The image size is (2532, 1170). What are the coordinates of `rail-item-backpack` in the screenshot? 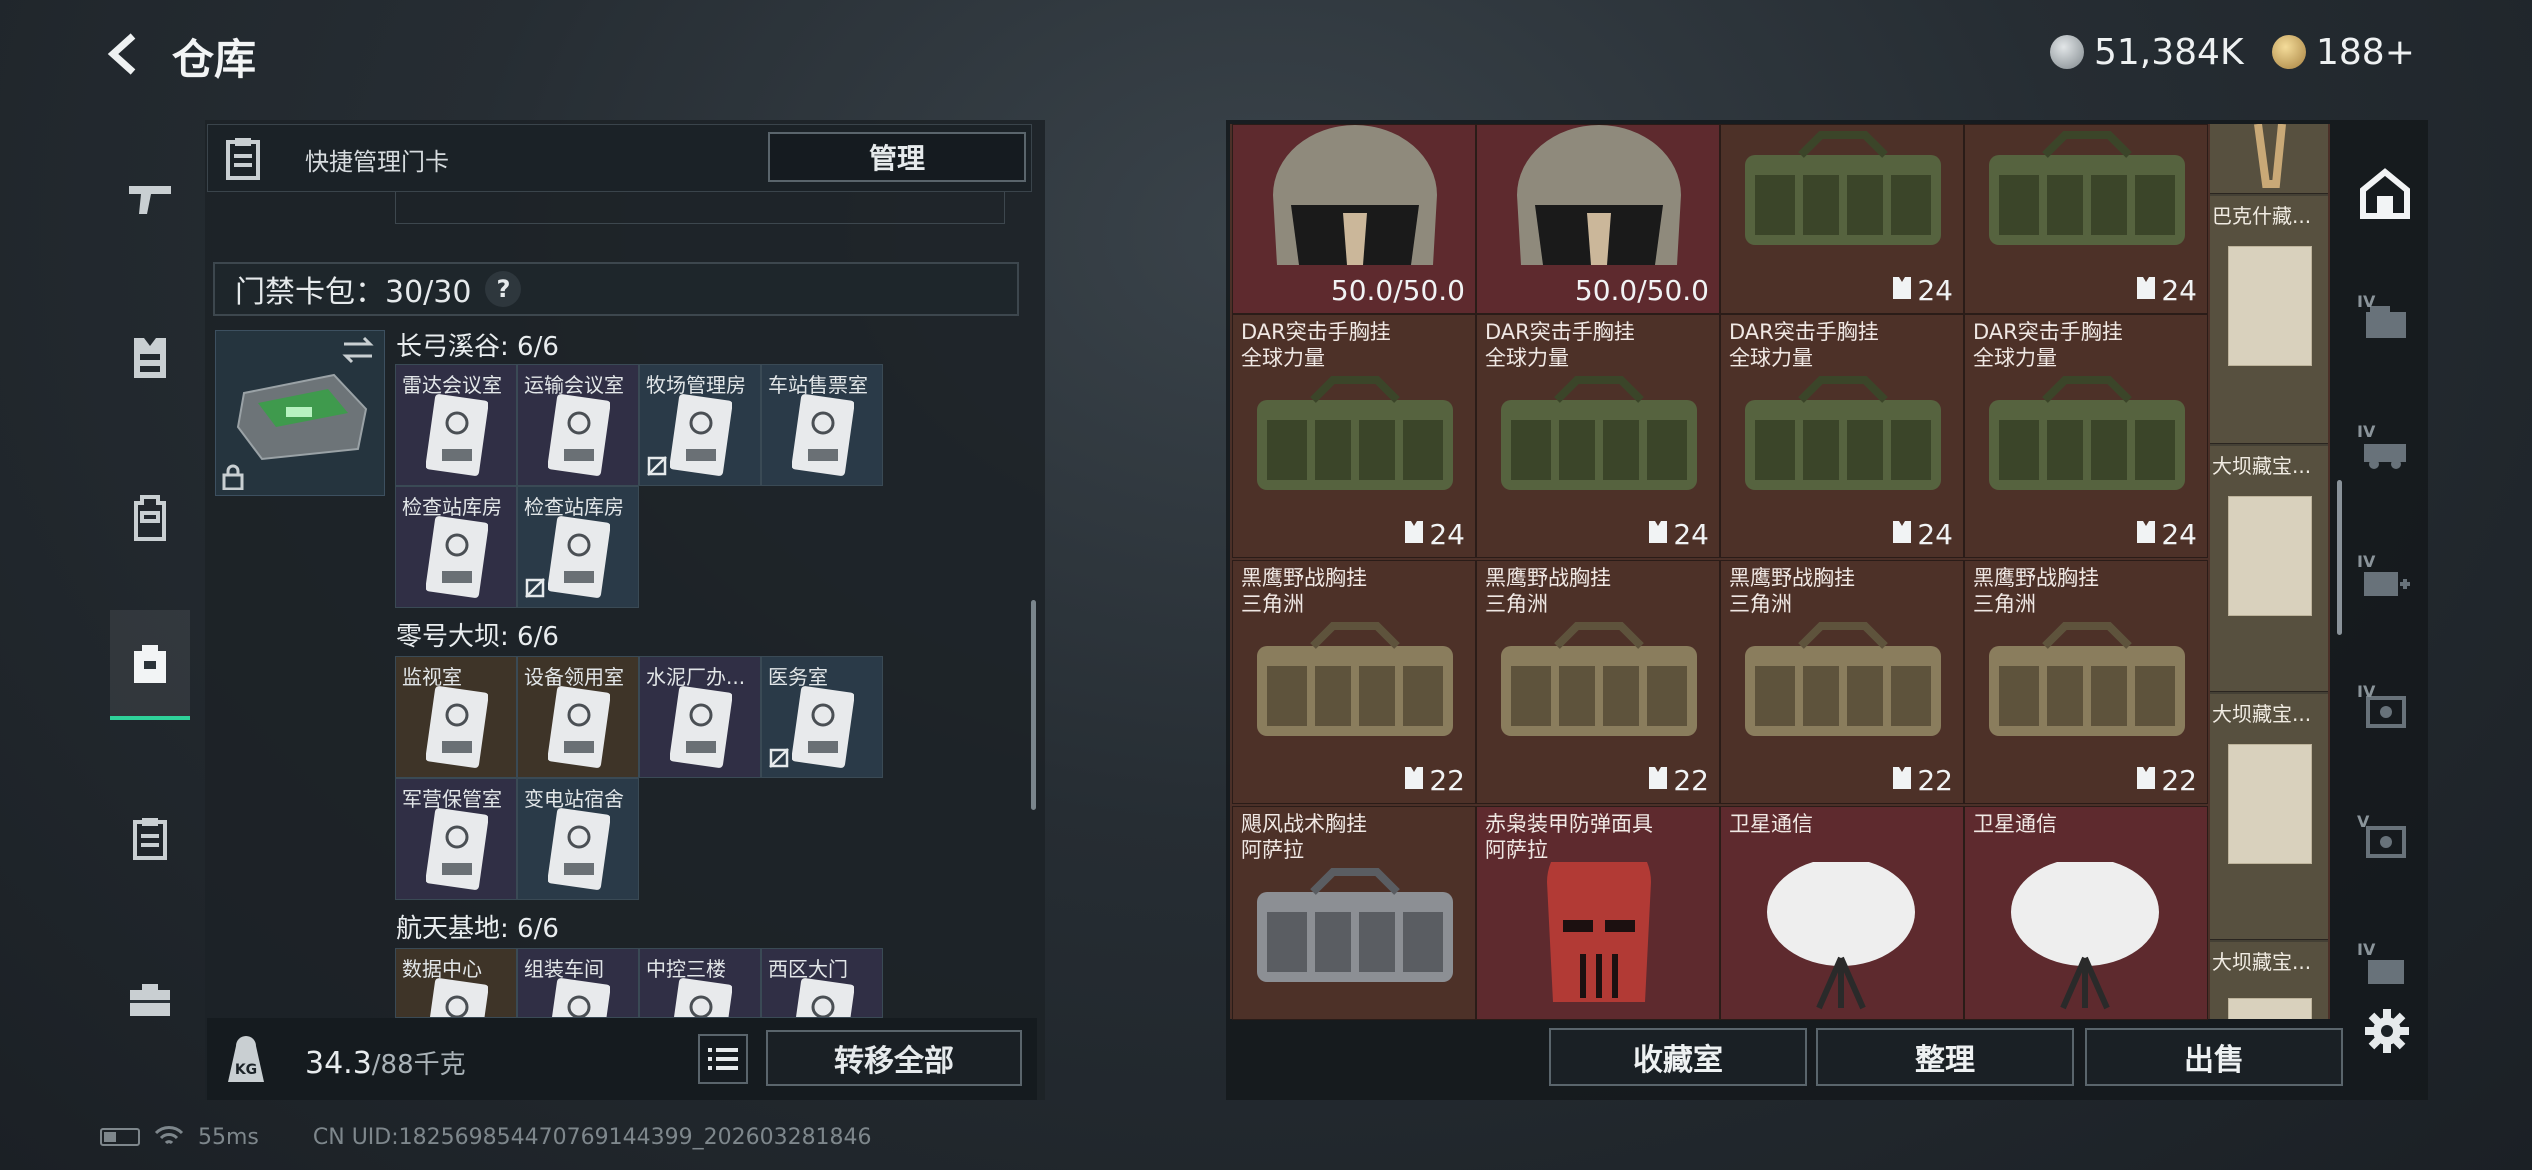 It's located at (150, 518).